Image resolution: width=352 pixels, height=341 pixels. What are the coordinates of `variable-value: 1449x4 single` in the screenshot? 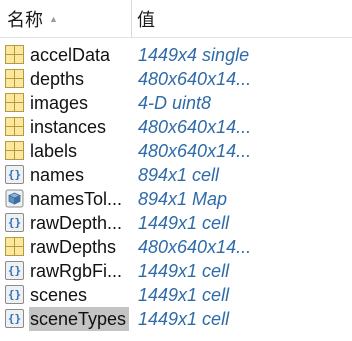 It's located at (194, 55).